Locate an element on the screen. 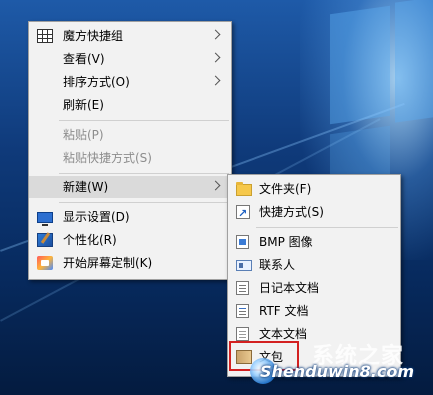 Image resolution: width=433 pixels, height=395 pixels. personalize-icon is located at coordinates (45, 240).